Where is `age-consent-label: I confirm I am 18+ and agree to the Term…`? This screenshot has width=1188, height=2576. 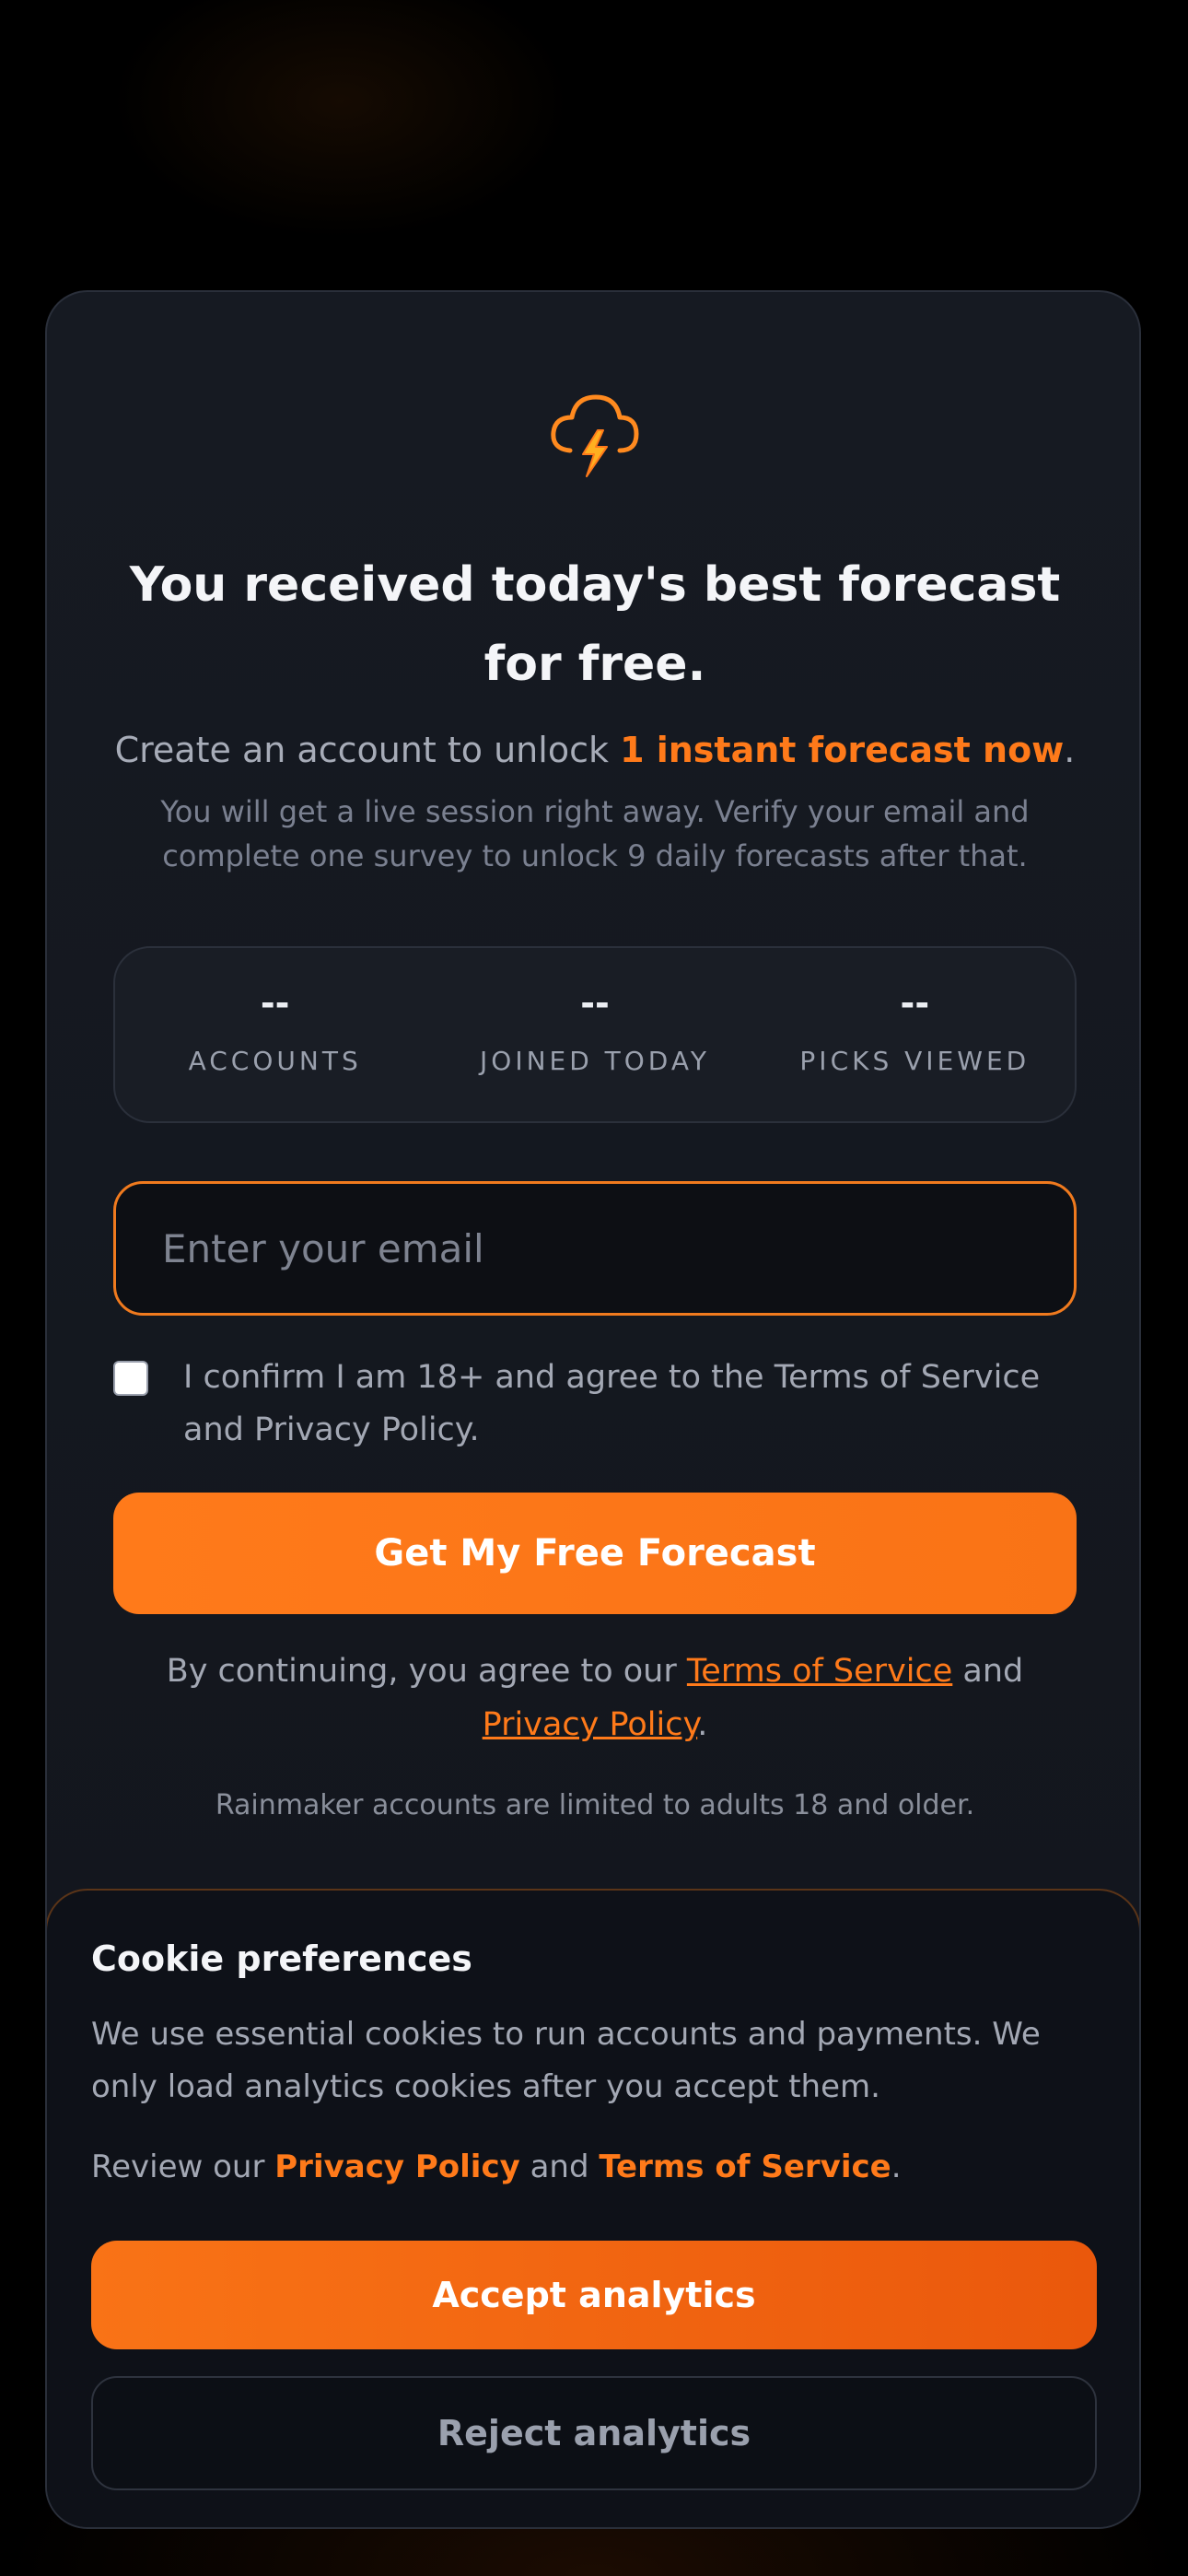 age-consent-label: I confirm I am 18+ and agree to the Term… is located at coordinates (630, 1404).